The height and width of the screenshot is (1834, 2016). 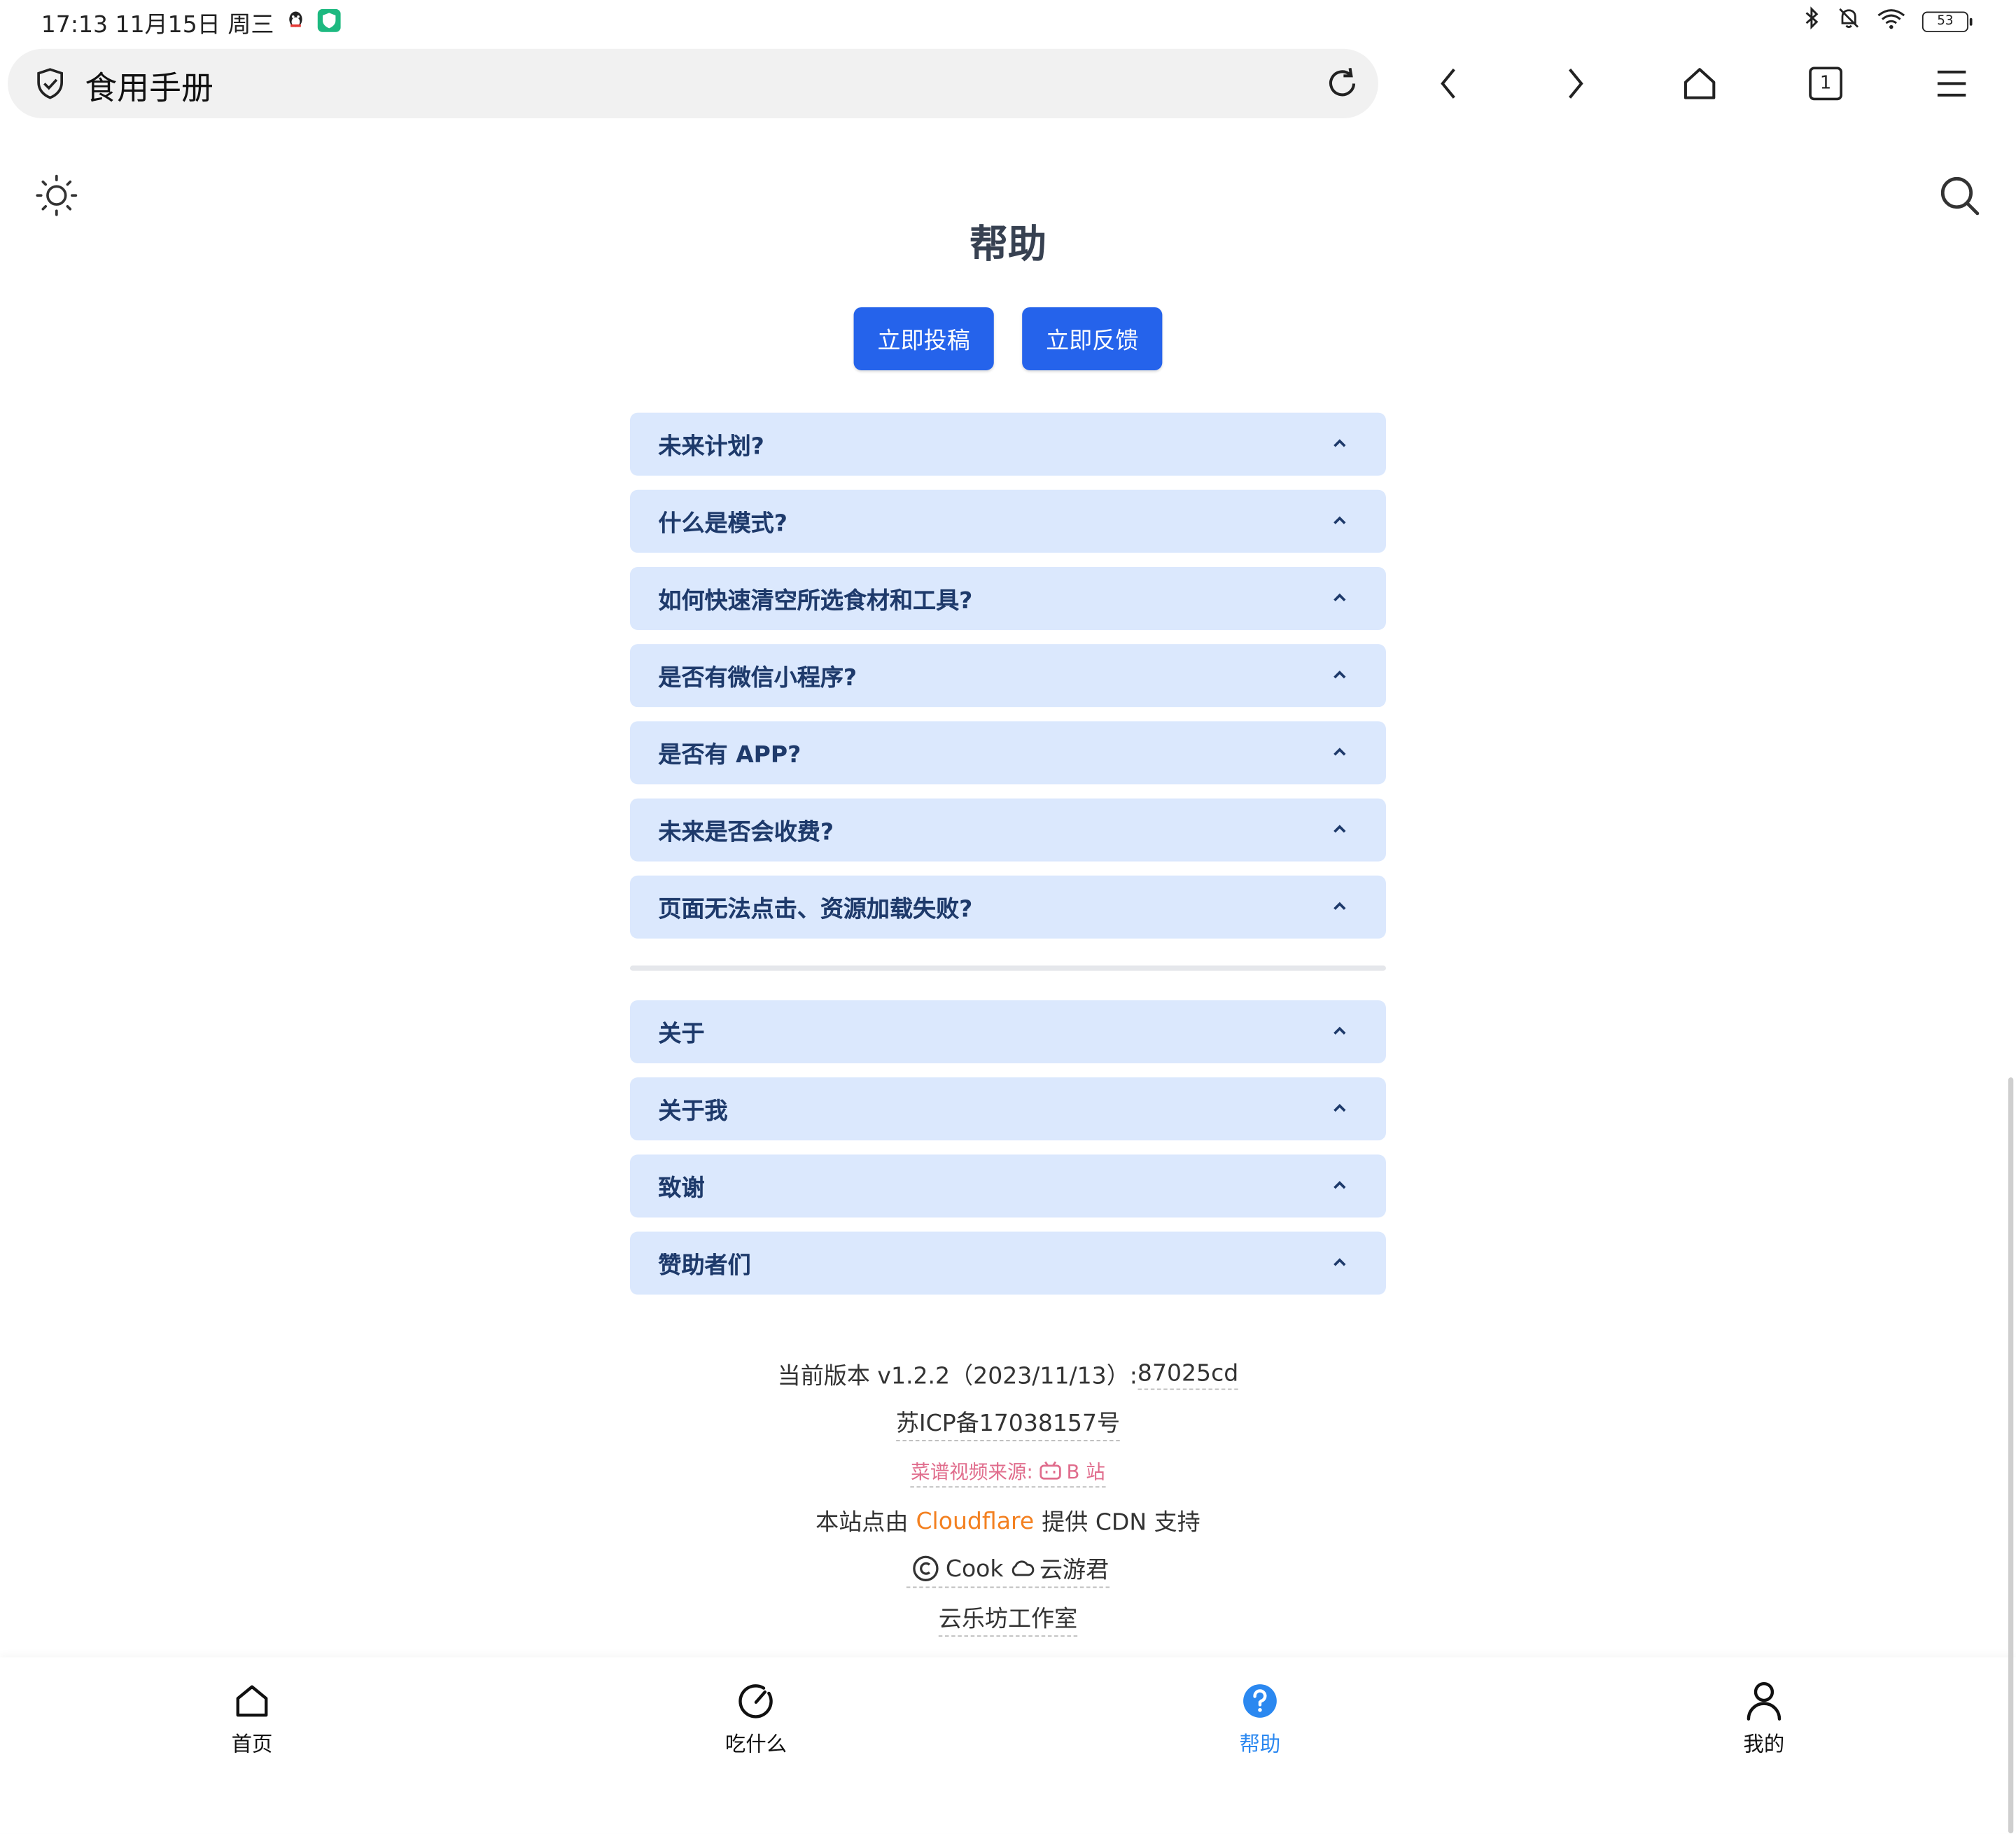 I want to click on battery-tip, so click(x=1971, y=21).